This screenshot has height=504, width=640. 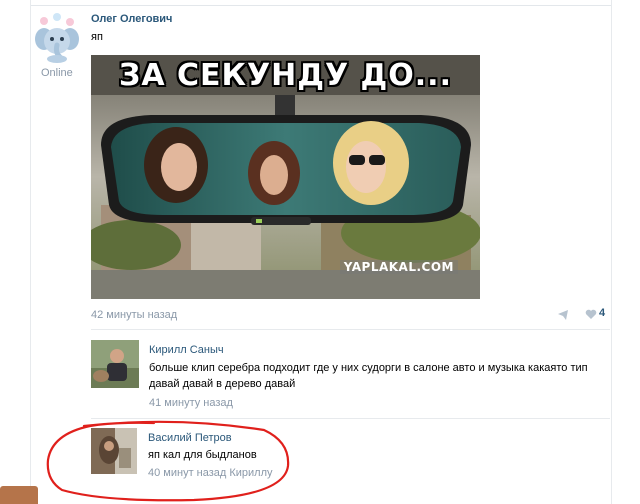 I want to click on like-count: 4, so click(x=602, y=313).